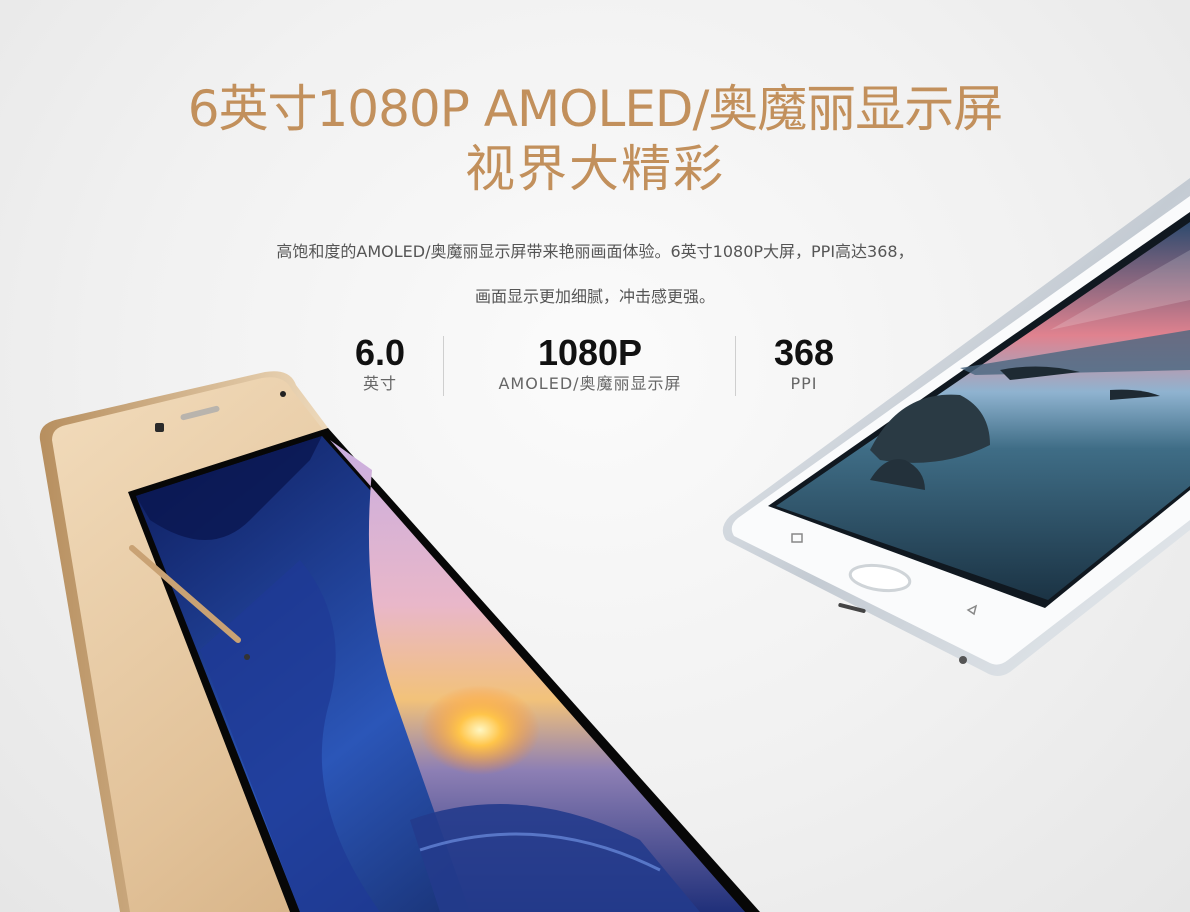  Describe the element at coordinates (590, 383) in the screenshot. I see `spec-label: AMOLED/奥魔丽显示屏` at that location.